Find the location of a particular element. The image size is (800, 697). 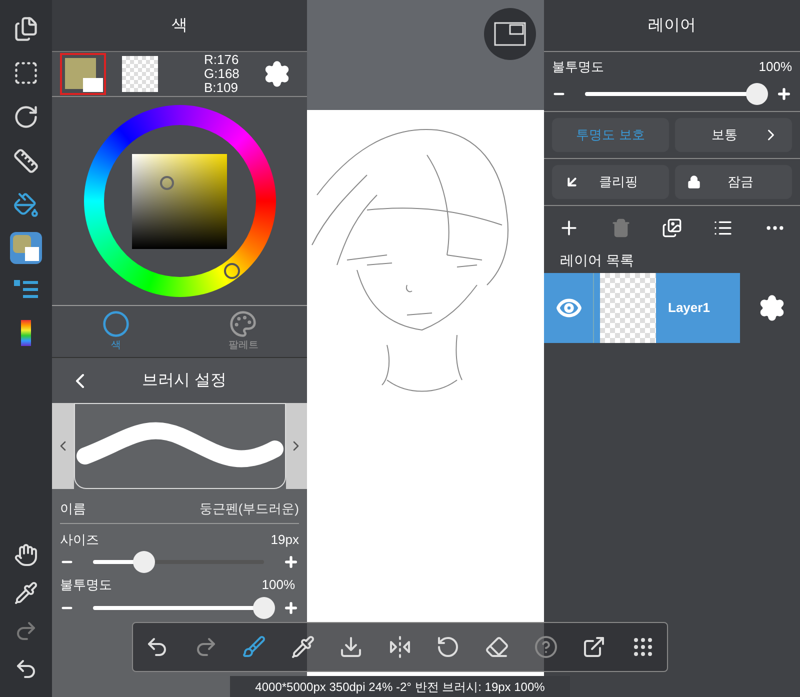

download-icon is located at coordinates (351, 647).